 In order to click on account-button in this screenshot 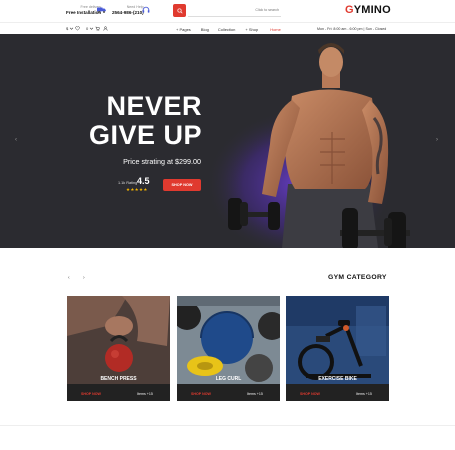, I will do `click(105, 28)`.